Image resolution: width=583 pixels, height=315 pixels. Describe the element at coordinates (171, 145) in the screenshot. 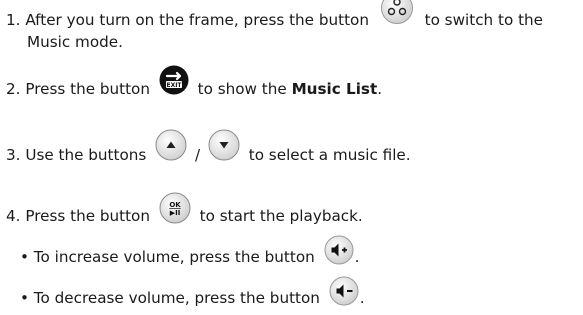

I see `up-arrow-icon` at that location.